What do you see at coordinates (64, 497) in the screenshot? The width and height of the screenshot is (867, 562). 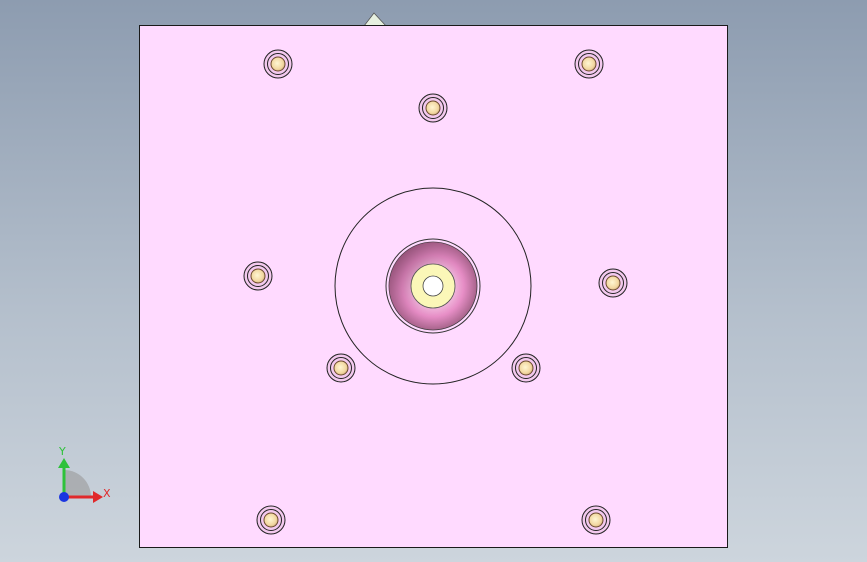 I see `triad-z-axis` at bounding box center [64, 497].